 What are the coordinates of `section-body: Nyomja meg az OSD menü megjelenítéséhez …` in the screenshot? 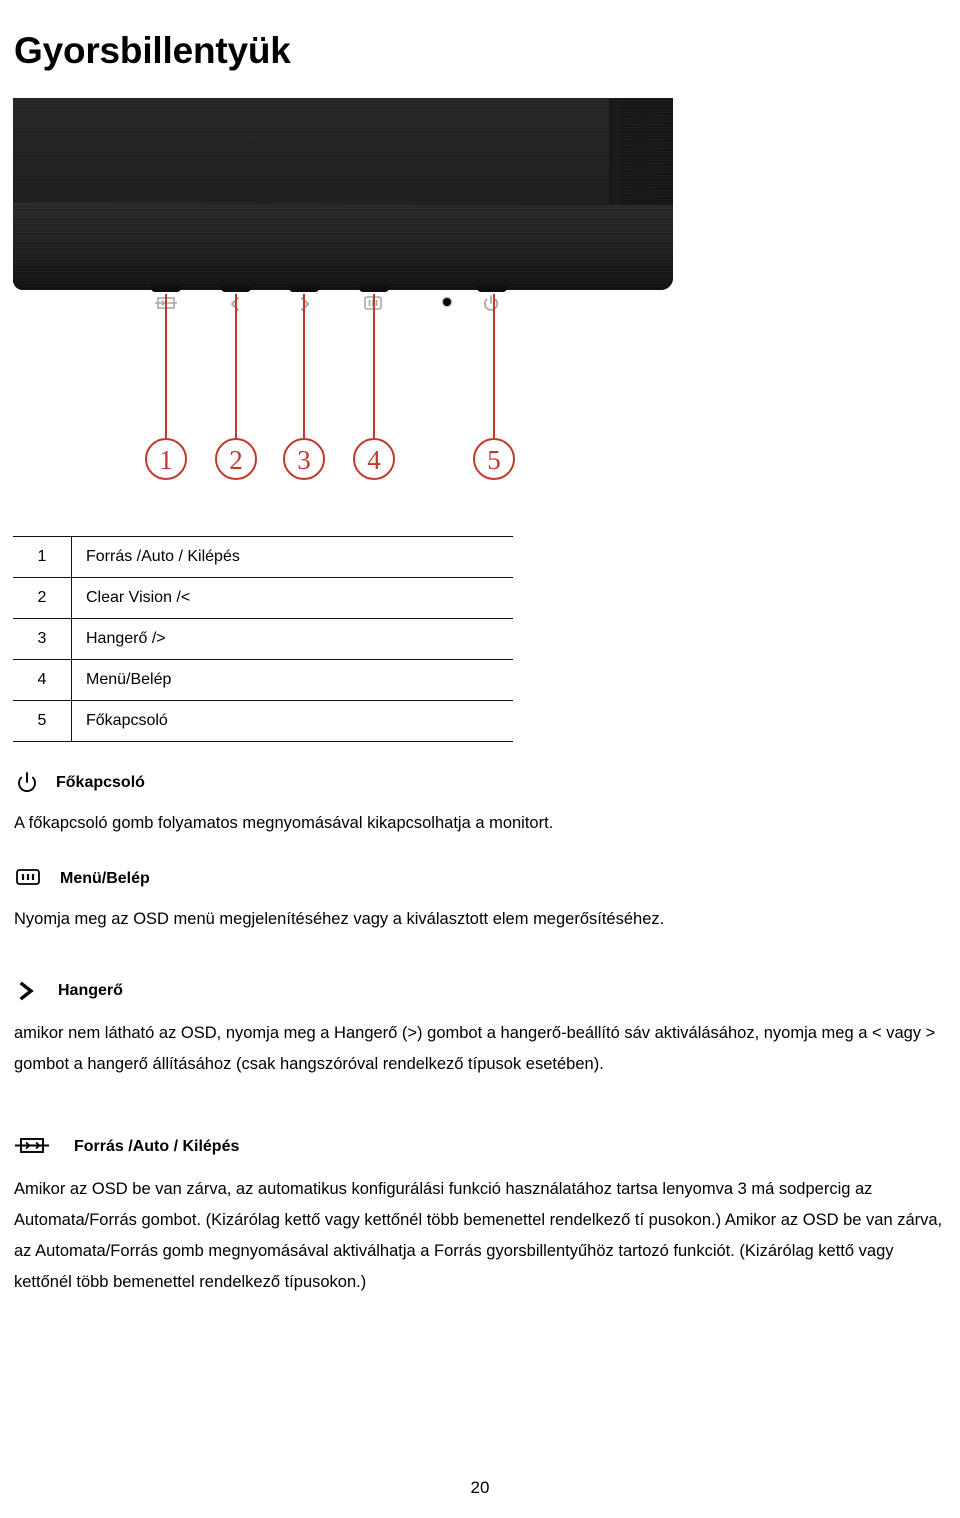 It's located at (339, 919).